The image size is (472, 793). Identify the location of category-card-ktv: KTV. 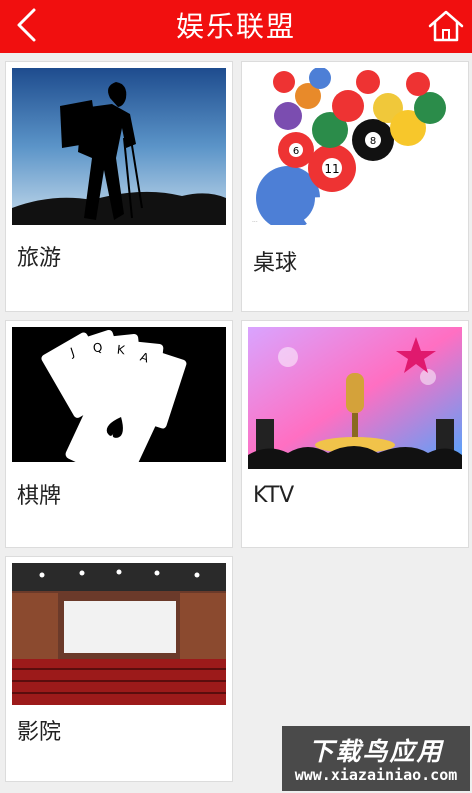
(355, 434).